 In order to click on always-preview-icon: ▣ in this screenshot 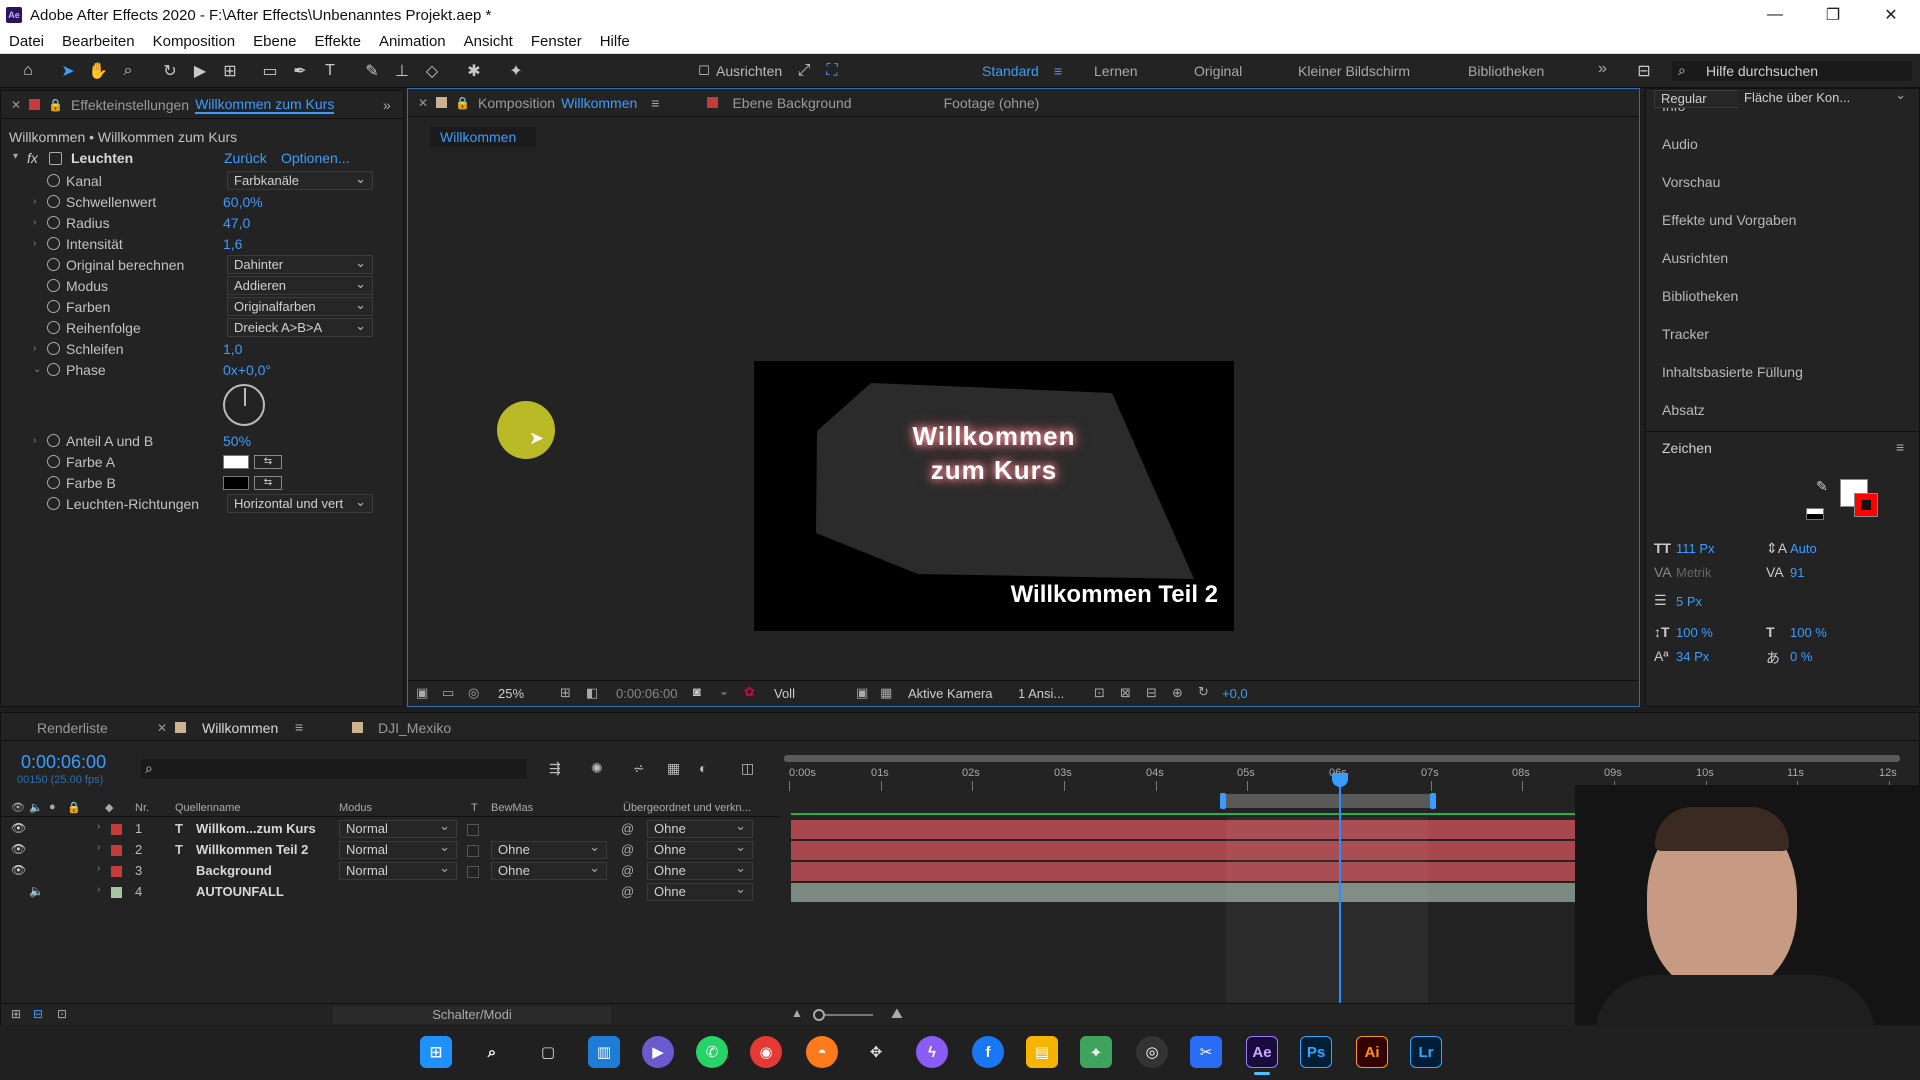, I will do `click(422, 693)`.